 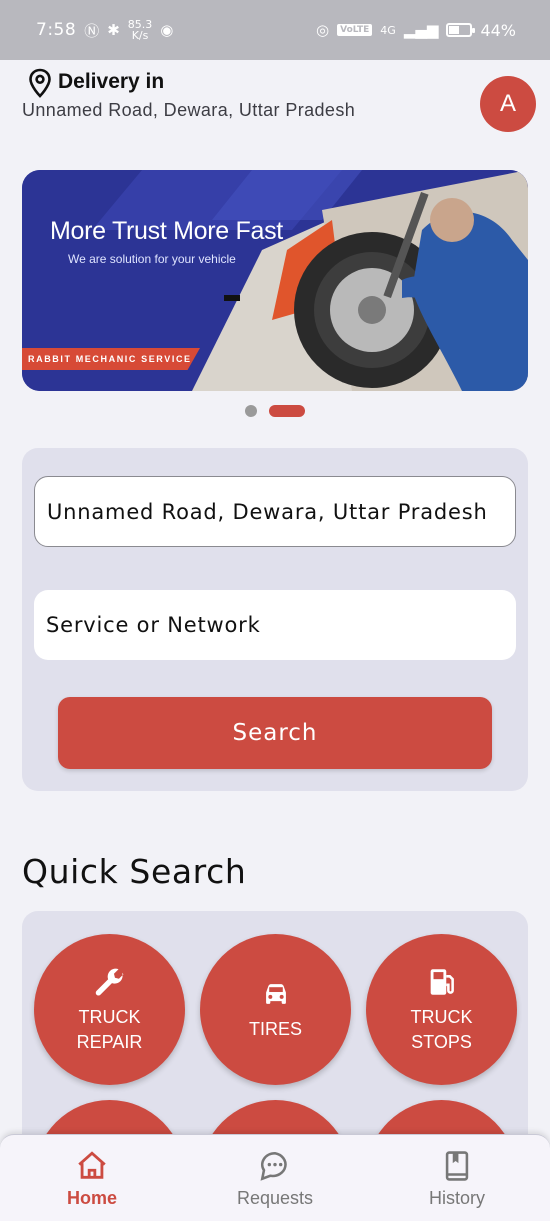 What do you see at coordinates (461, 30) in the screenshot?
I see `battery-icon` at bounding box center [461, 30].